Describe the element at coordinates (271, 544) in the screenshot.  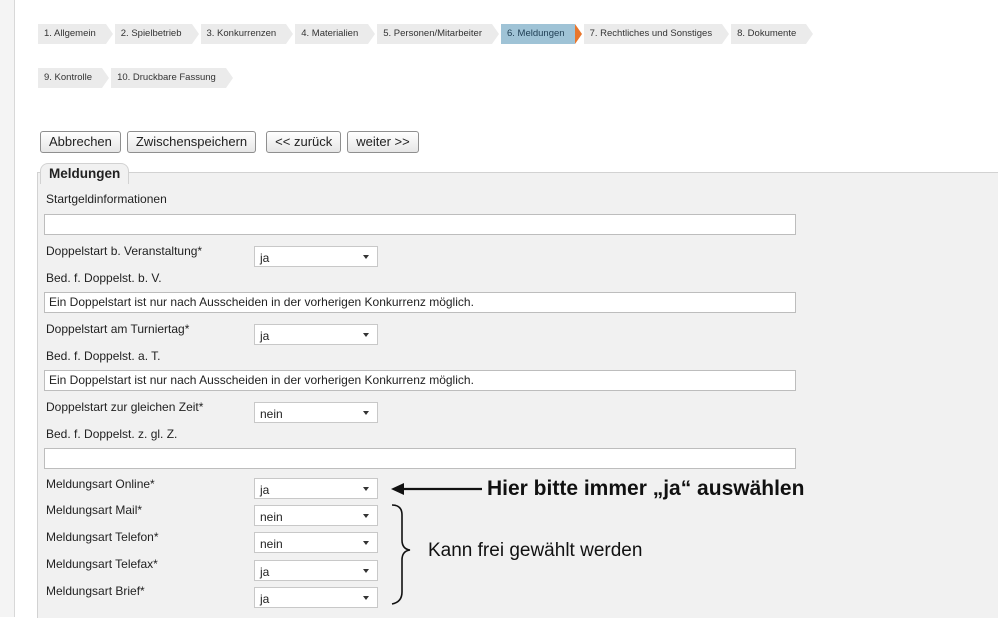
I see `meldungsart-telefon-value: nein` at that location.